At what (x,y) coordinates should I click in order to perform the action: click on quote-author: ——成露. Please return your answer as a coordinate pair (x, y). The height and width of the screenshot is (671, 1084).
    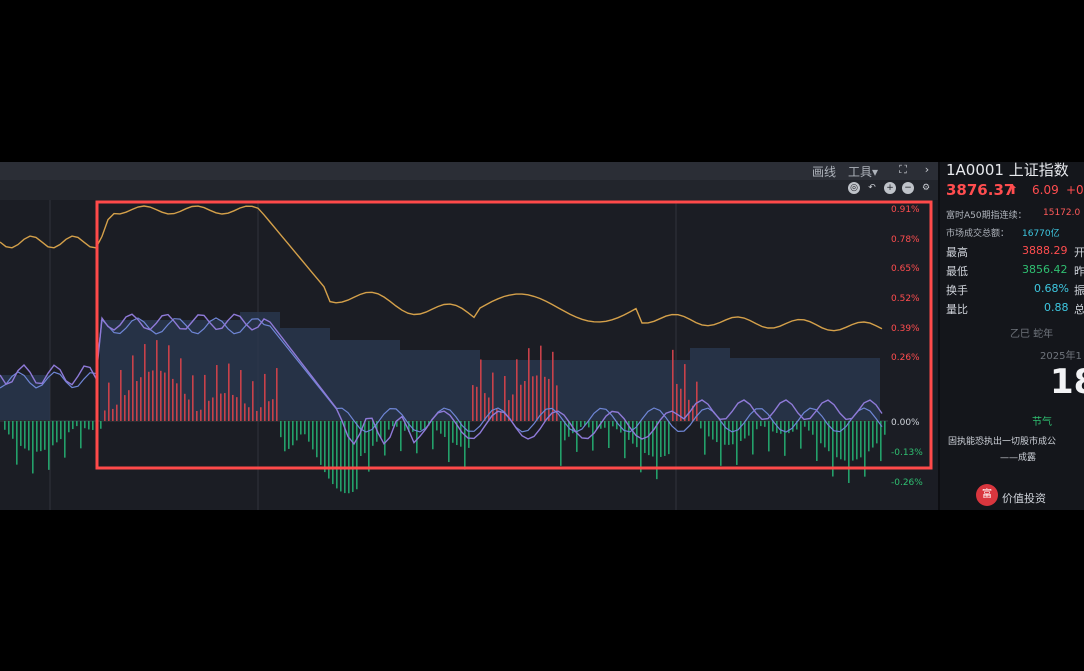
    Looking at the image, I should click on (1018, 458).